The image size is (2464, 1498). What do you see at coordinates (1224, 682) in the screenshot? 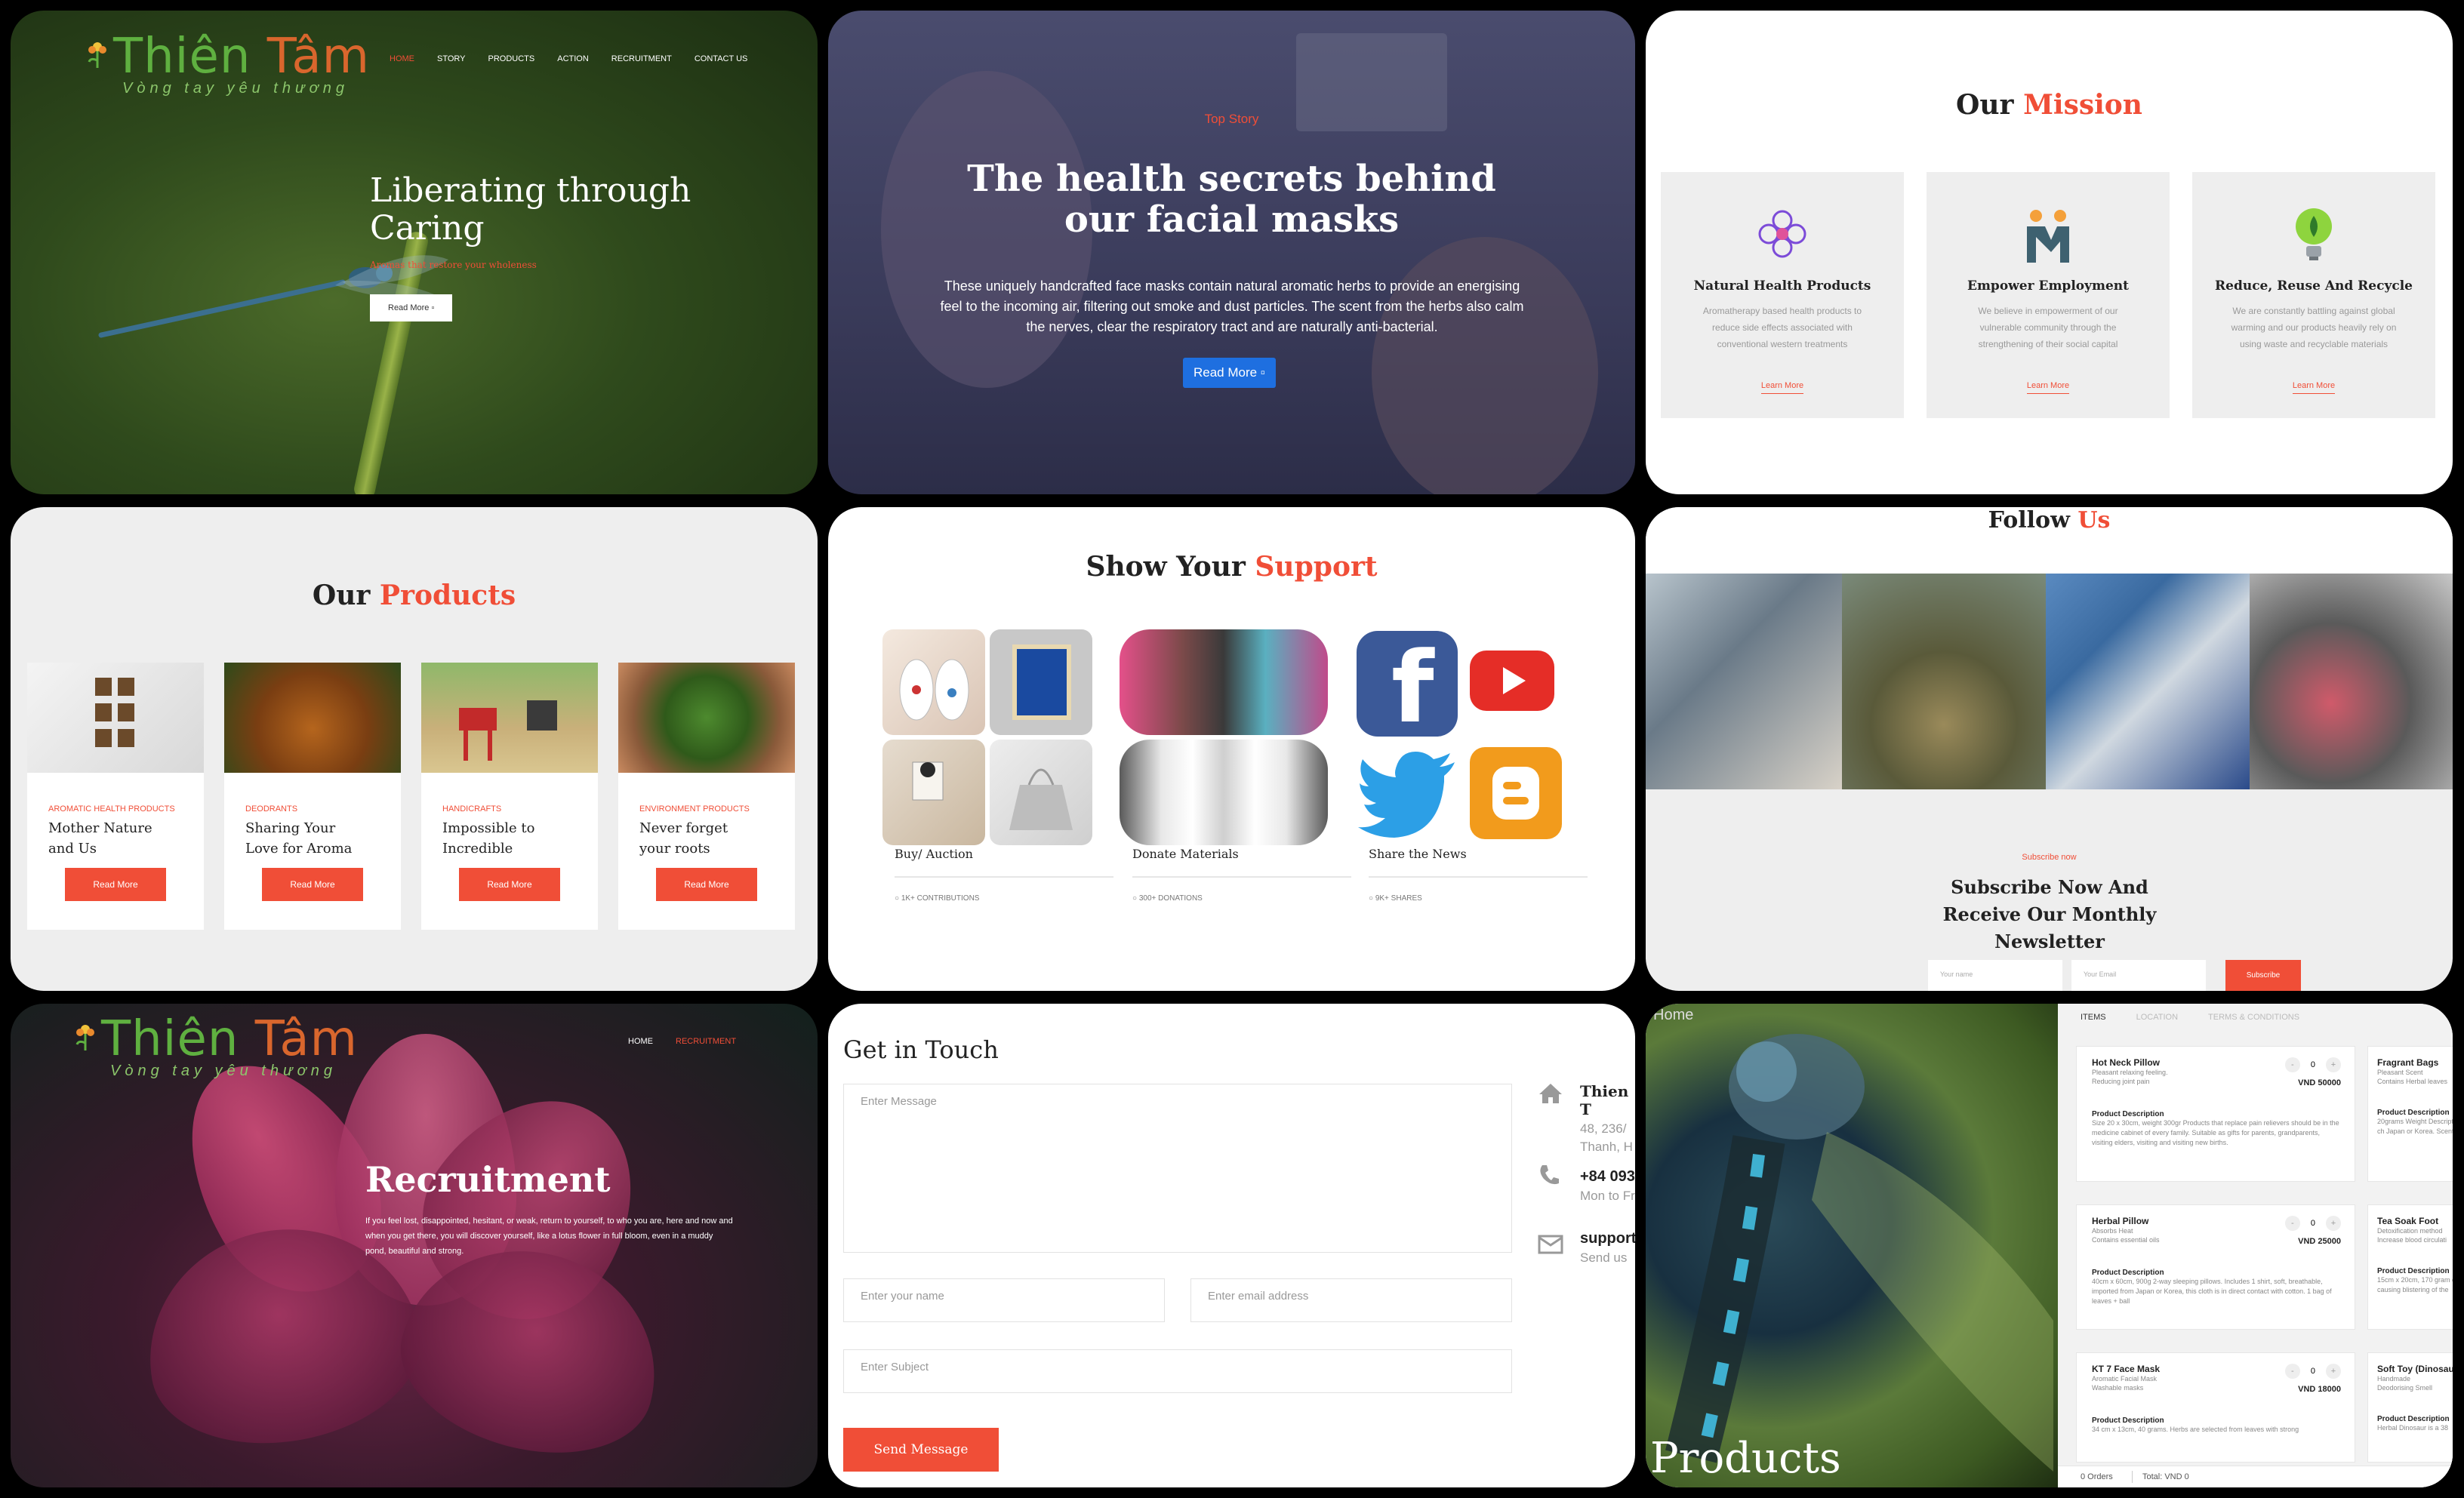
I see `donated-fabric-image` at bounding box center [1224, 682].